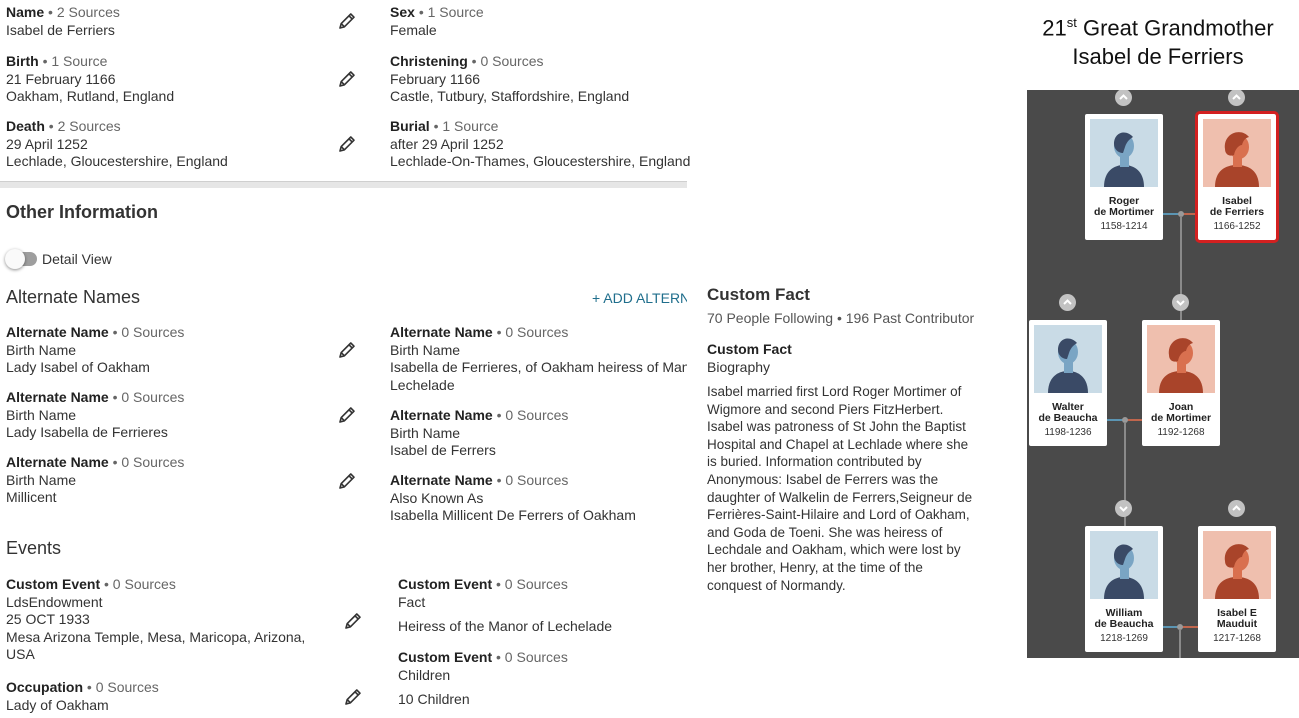 The width and height of the screenshot is (1299, 718). Describe the element at coordinates (1181, 432) in the screenshot. I see `person-years: 1192-1268` at that location.